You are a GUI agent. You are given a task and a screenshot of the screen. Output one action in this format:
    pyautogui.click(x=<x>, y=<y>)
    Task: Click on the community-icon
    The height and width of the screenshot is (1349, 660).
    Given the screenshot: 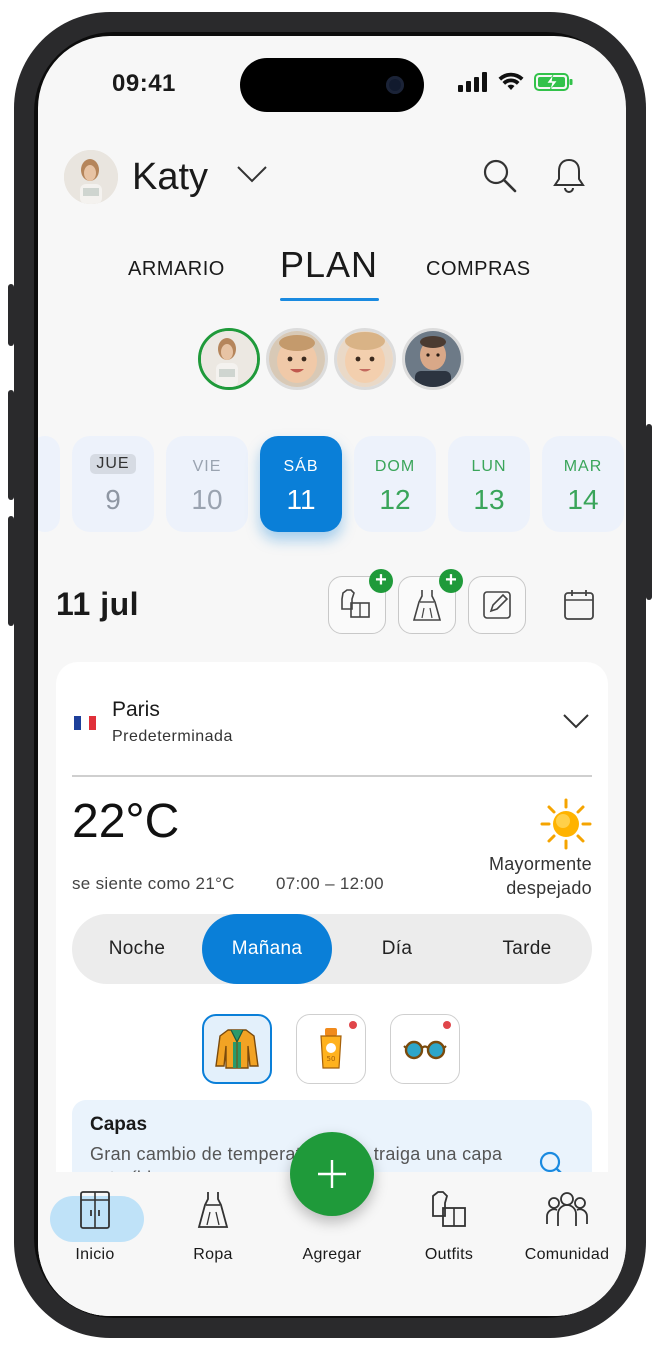 What is the action you would take?
    pyautogui.click(x=567, y=1210)
    